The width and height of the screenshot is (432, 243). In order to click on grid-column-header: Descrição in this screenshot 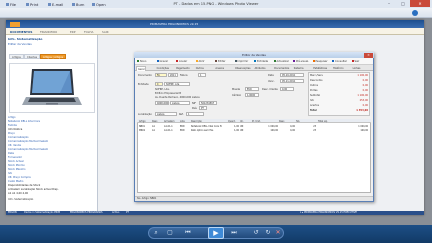, I will do `click(209, 121)`.